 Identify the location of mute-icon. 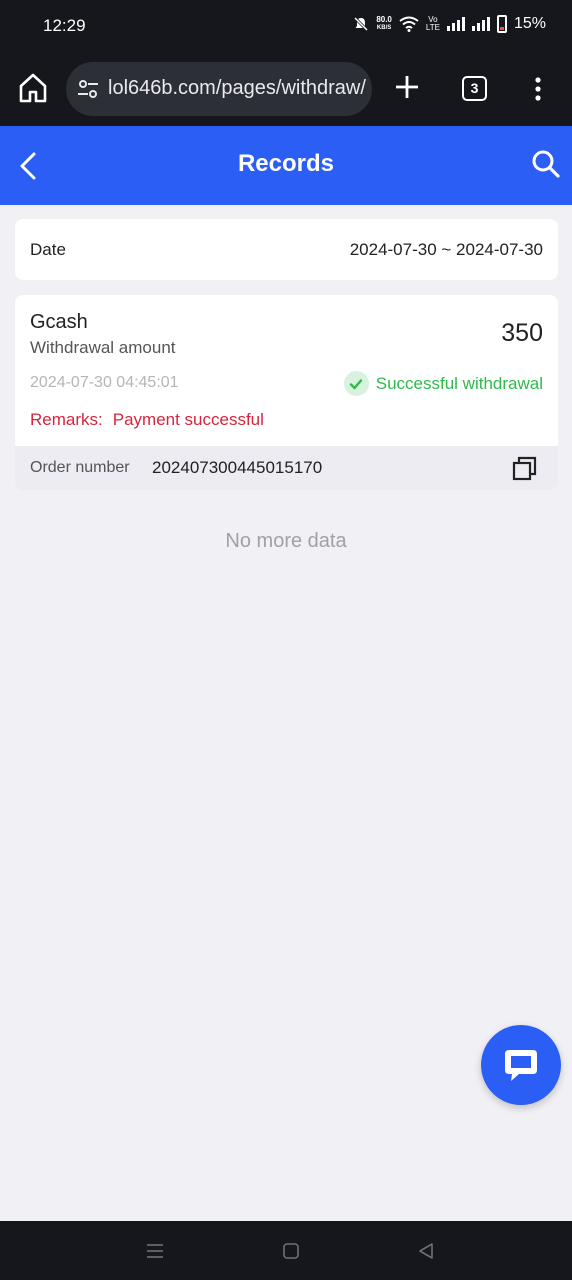
(361, 24).